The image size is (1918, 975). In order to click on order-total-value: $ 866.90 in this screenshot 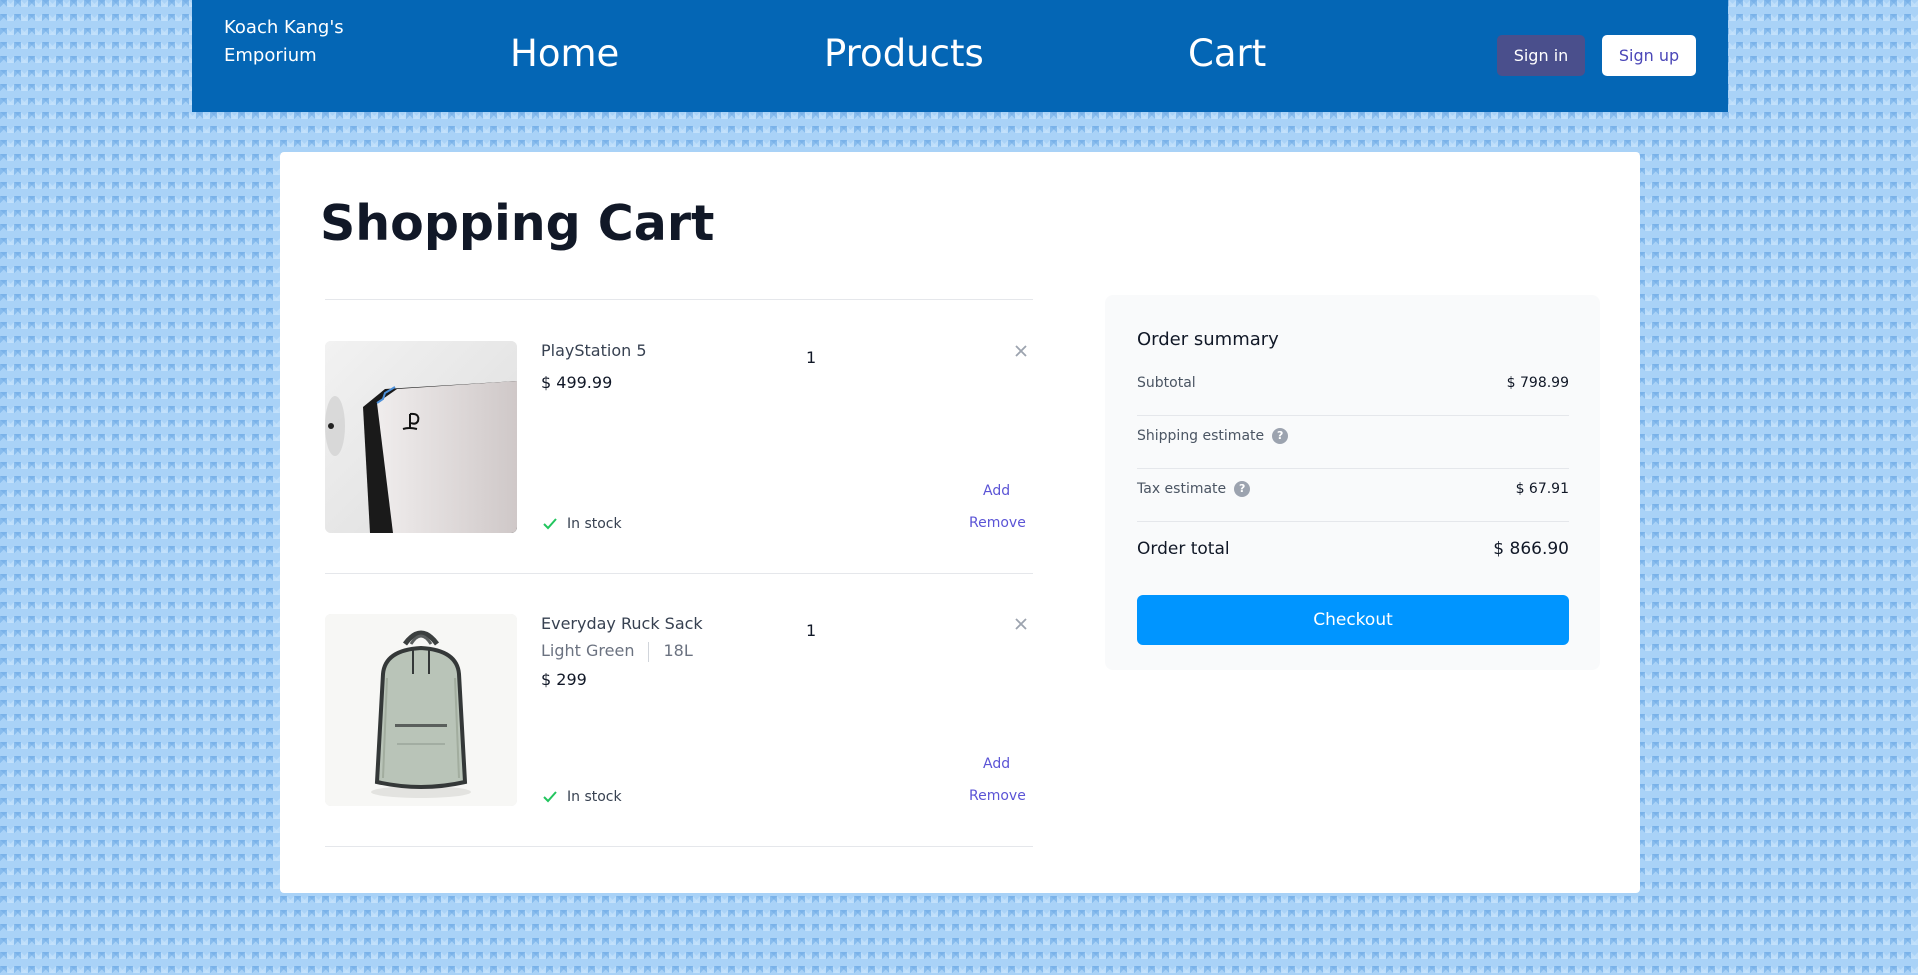, I will do `click(1531, 549)`.